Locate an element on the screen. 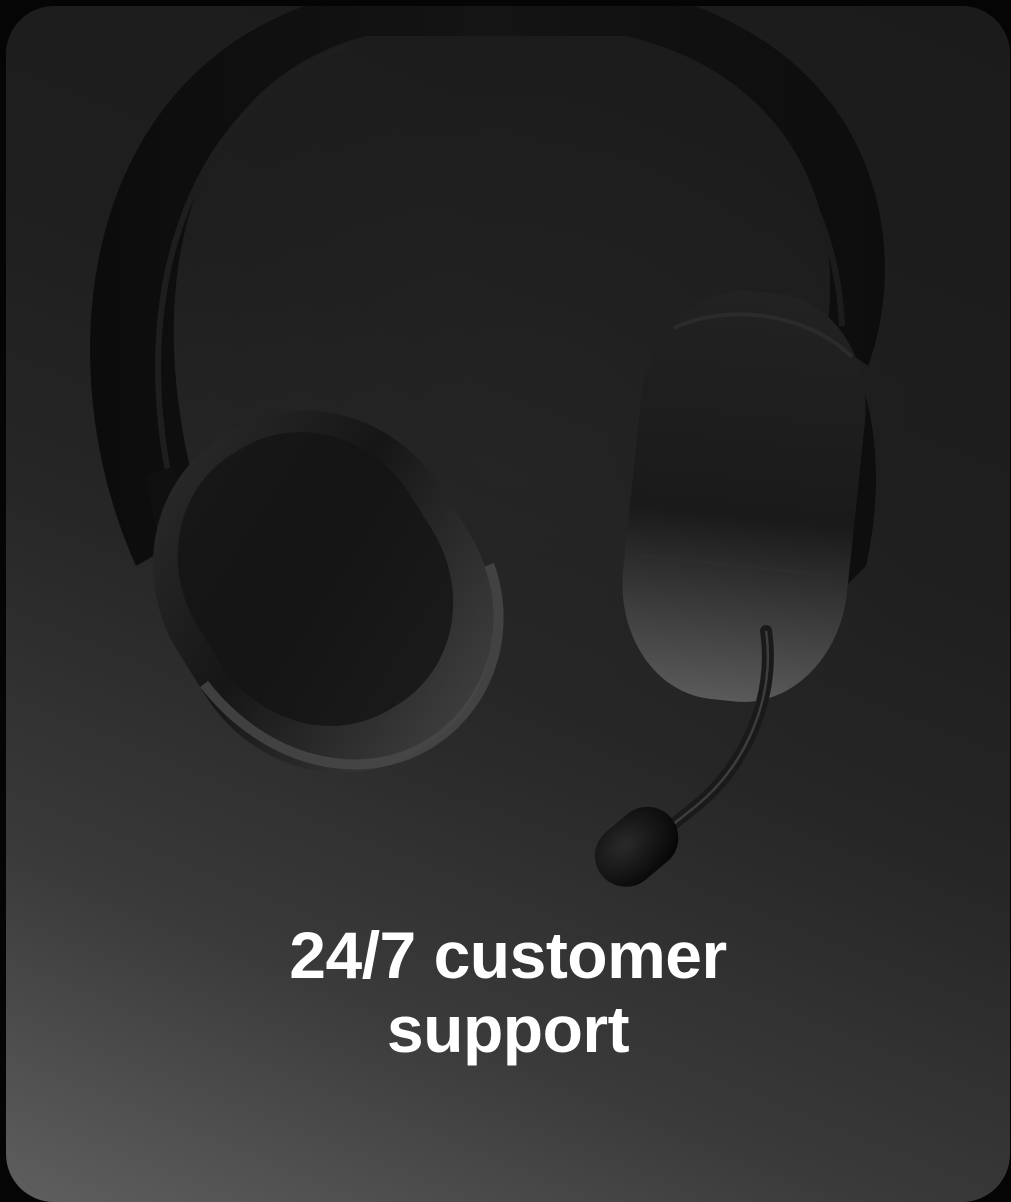 The image size is (1011, 1202). card-caption: 24/7 customer support is located at coordinates (508, 992).